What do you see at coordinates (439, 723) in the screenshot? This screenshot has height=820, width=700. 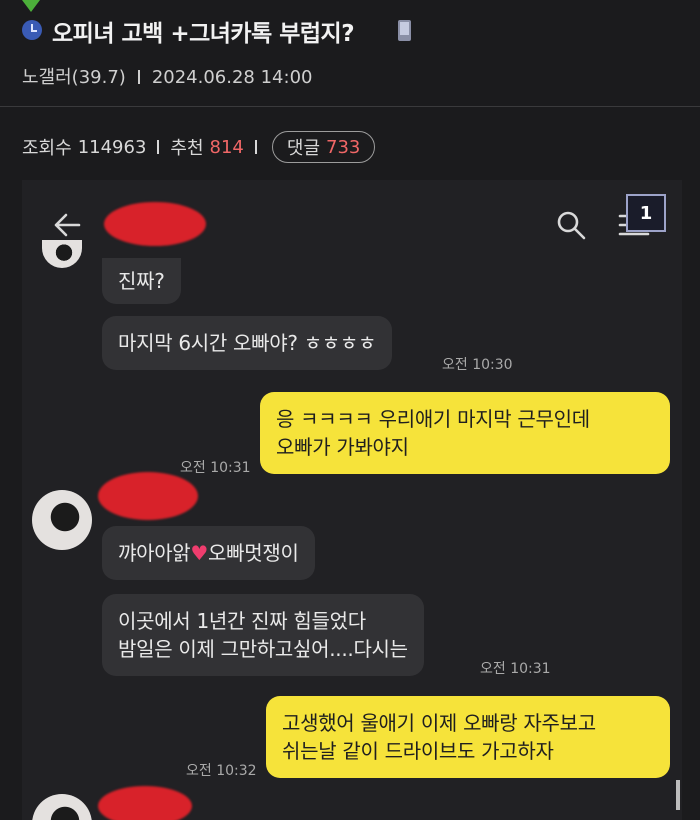 I see `message-line: 고생했어 울애기 이제 오빠랑 자주보고` at bounding box center [439, 723].